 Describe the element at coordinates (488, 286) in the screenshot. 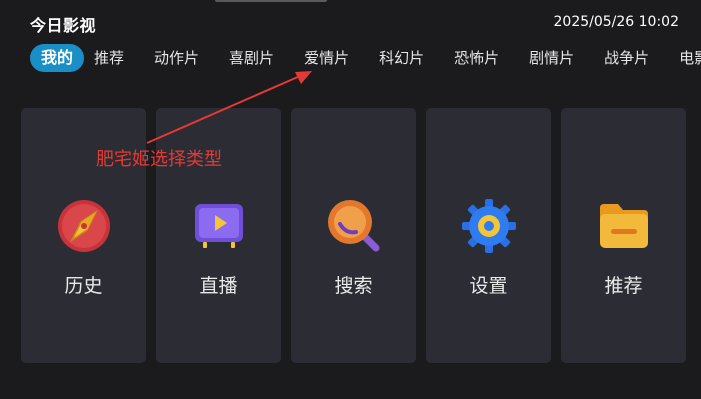

I see `settings-label: 设置` at that location.